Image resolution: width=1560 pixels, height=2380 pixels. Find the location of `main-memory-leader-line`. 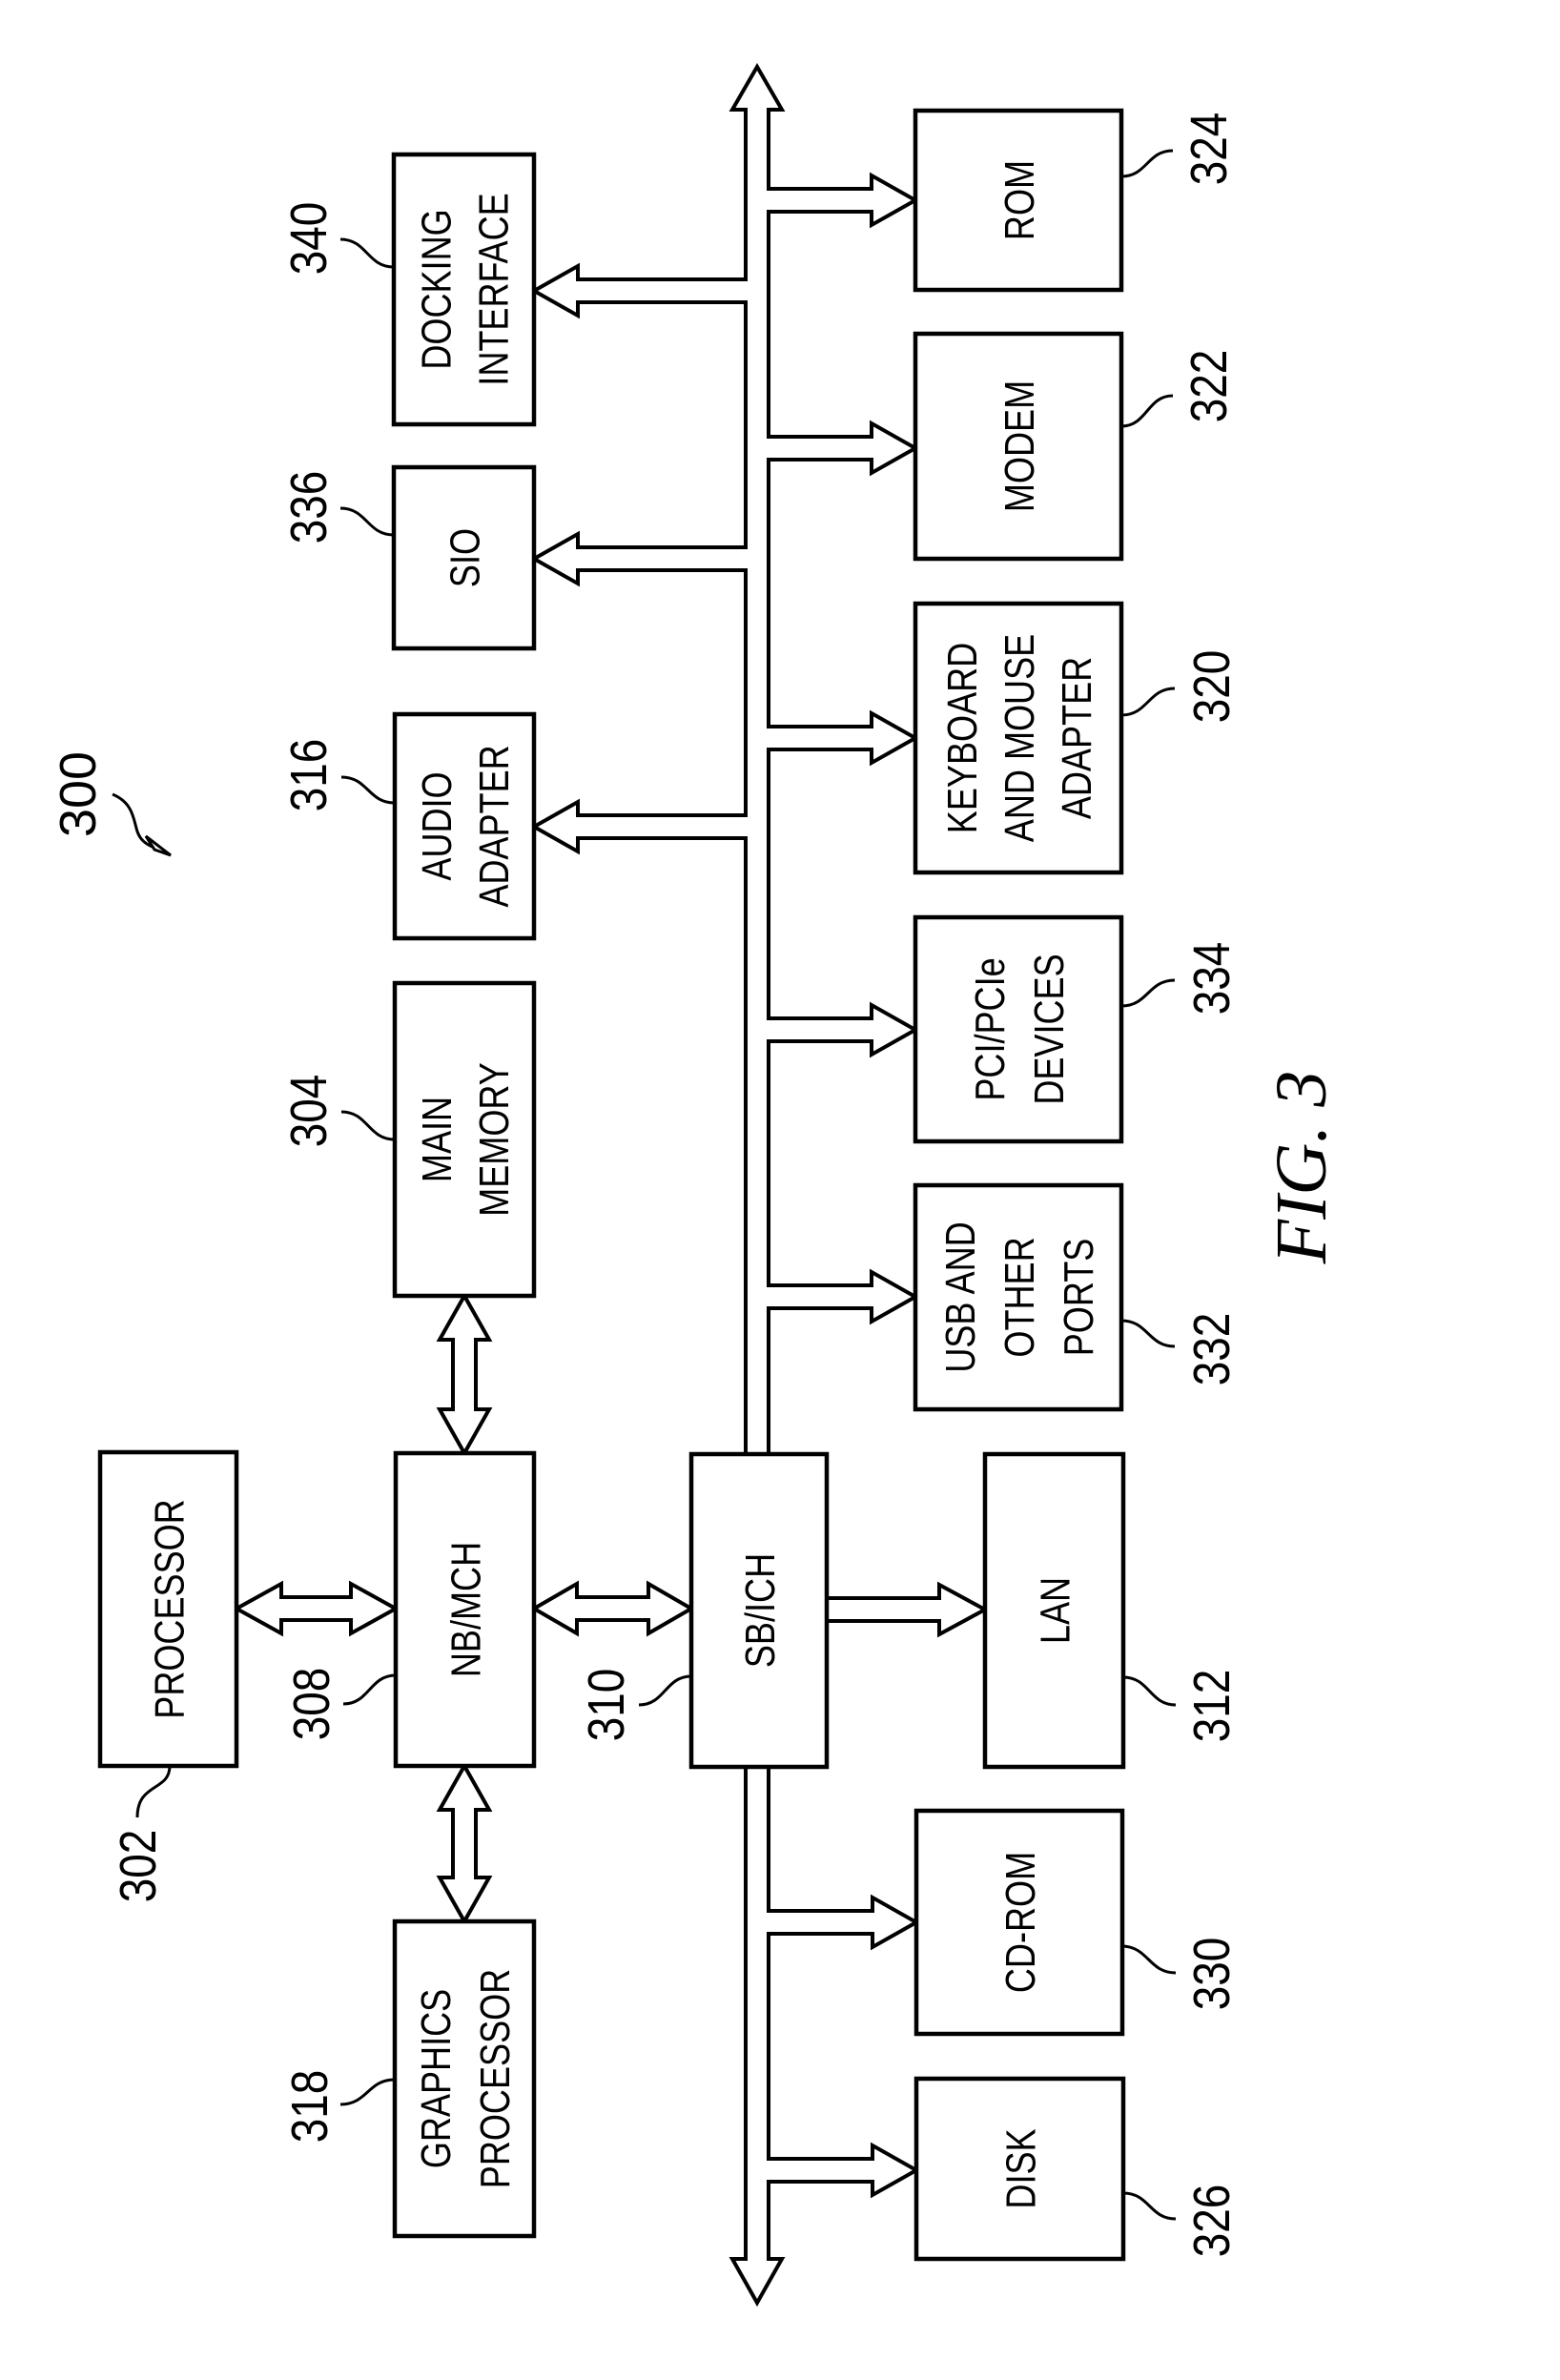

main-memory-leader-line is located at coordinates (368, 1126).